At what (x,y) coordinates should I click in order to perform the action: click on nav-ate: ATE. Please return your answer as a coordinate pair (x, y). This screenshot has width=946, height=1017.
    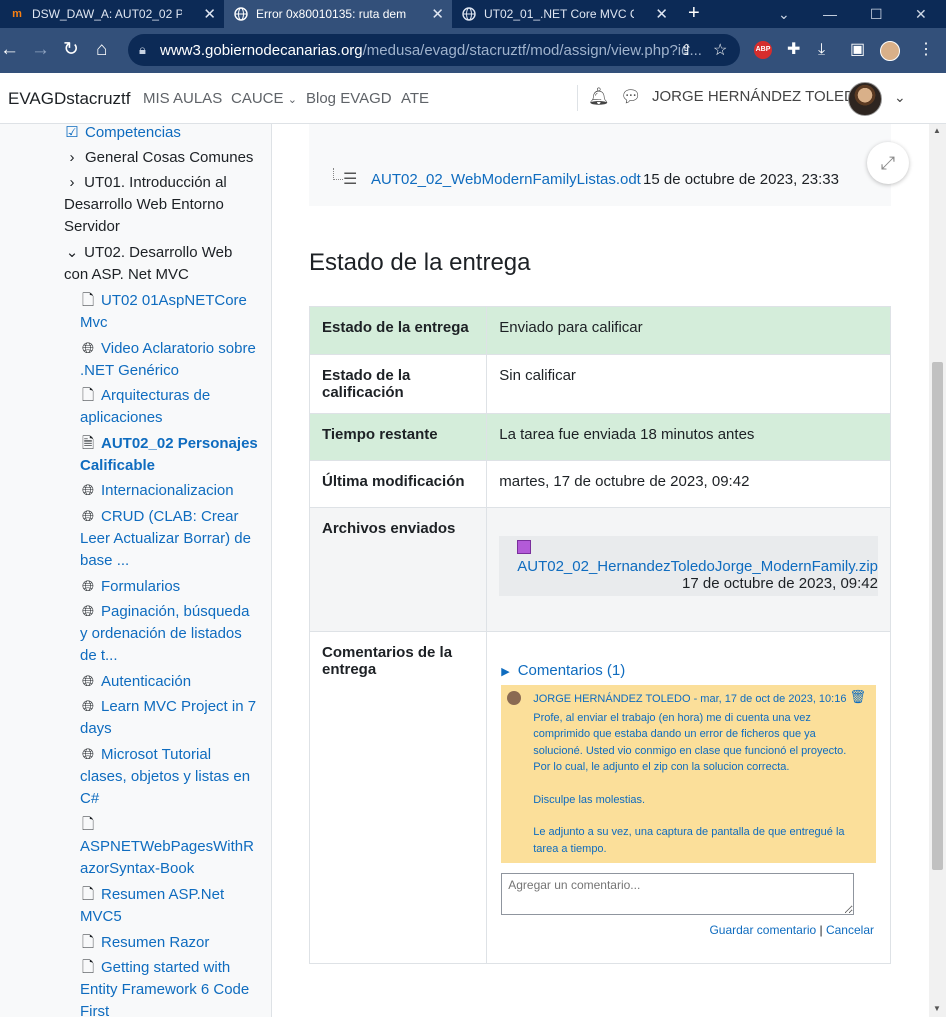
    Looking at the image, I should click on (415, 98).